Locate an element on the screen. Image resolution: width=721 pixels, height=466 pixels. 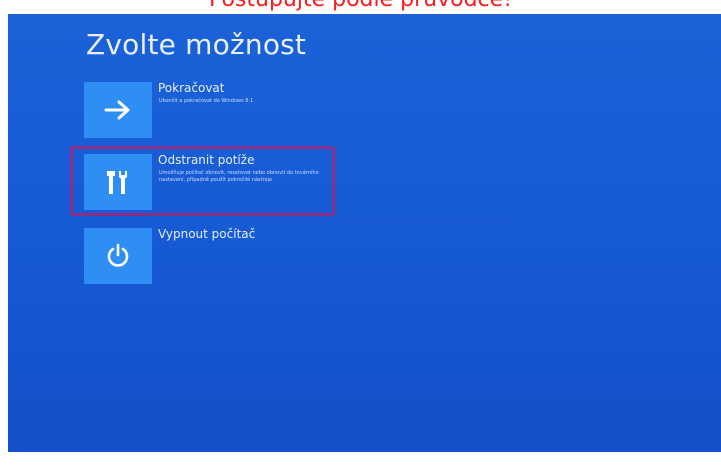
arrow-right-icon is located at coordinates (117, 110).